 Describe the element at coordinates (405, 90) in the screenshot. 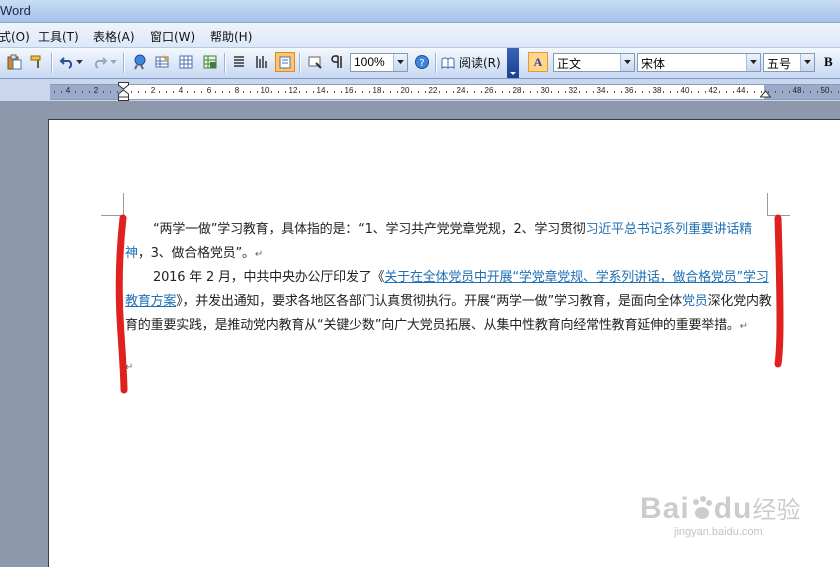

I see `ruler-tick-label: 20` at that location.